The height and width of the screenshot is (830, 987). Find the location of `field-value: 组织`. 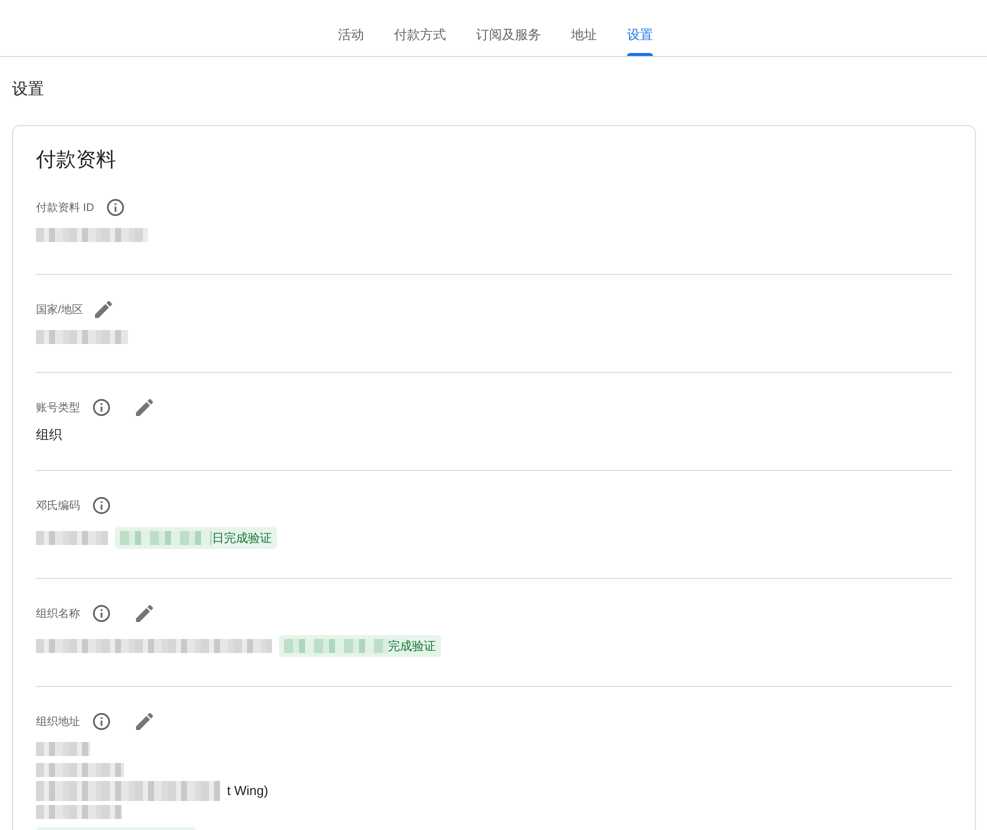

field-value: 组织 is located at coordinates (49, 435).